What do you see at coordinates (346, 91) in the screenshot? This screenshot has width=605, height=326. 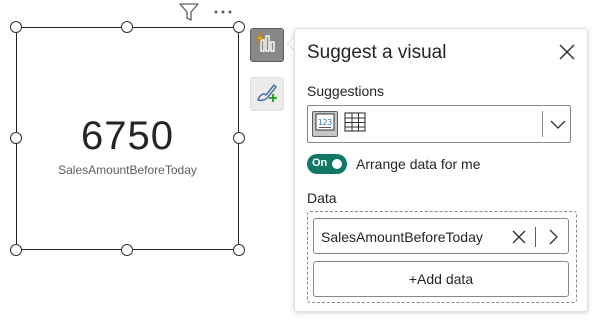 I see `suggestions-label: Suggestions` at bounding box center [346, 91].